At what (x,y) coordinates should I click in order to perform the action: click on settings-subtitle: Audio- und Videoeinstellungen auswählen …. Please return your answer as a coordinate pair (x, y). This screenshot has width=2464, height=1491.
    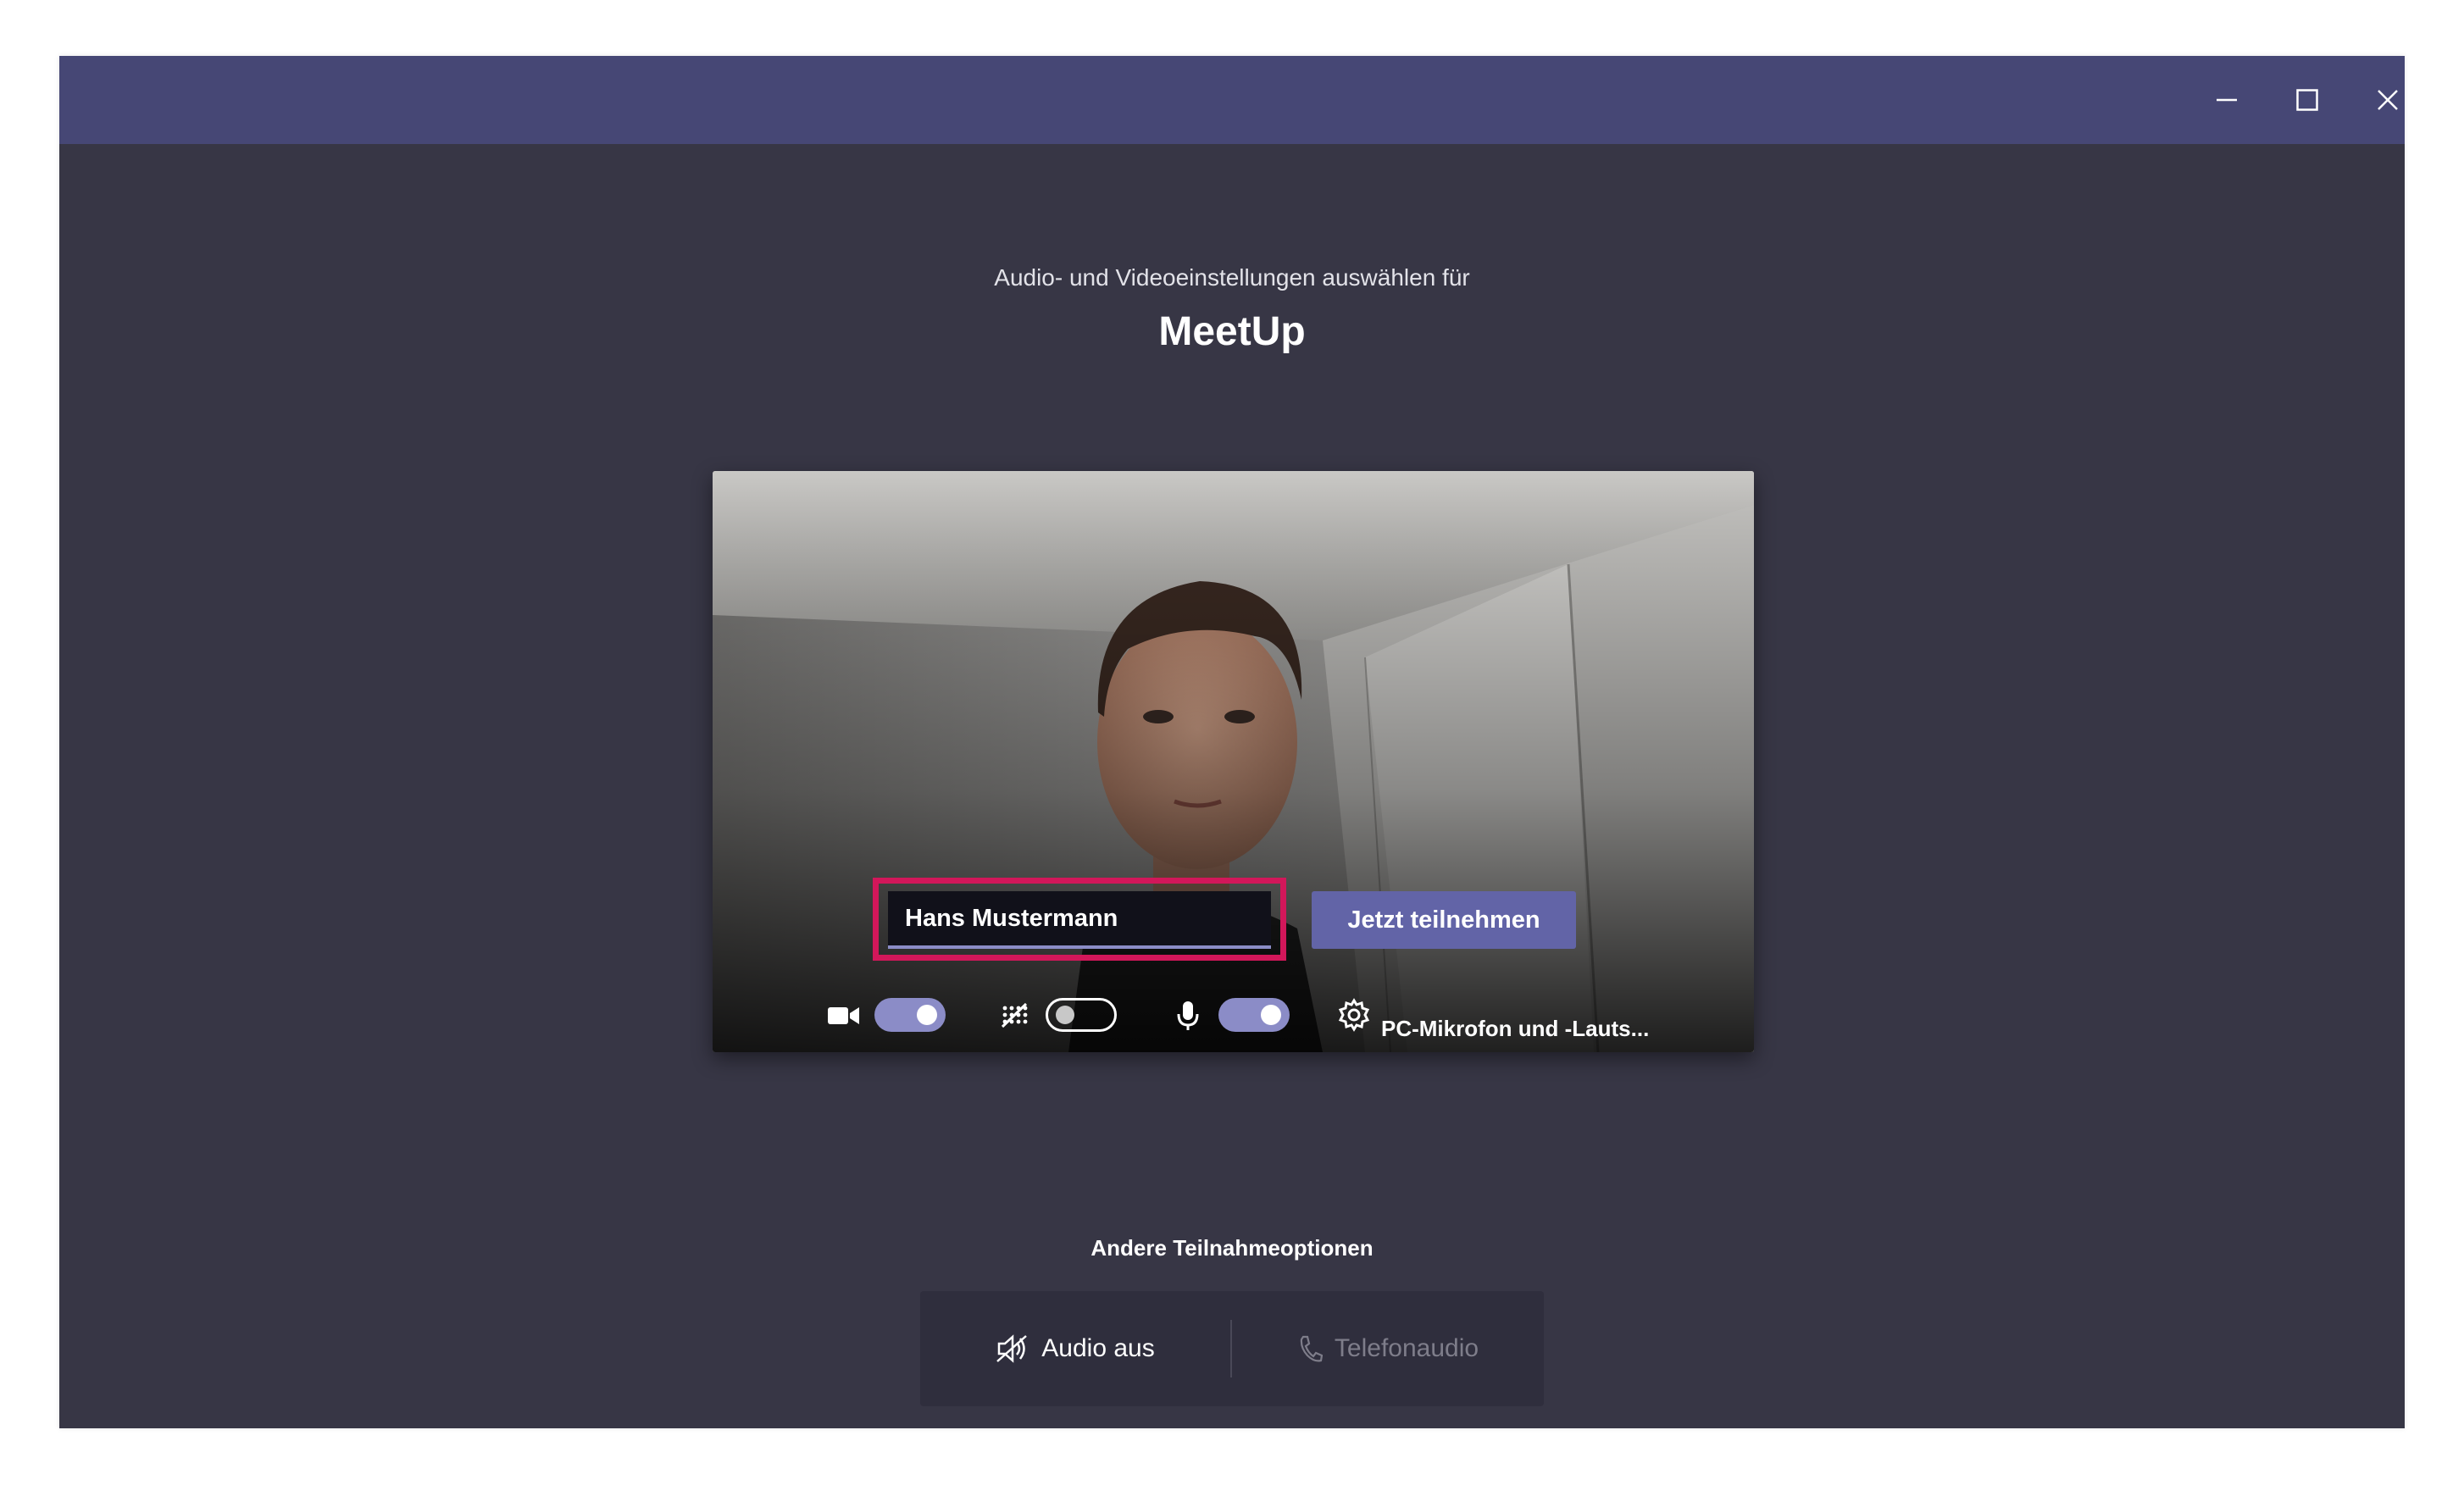
    Looking at the image, I should click on (1232, 277).